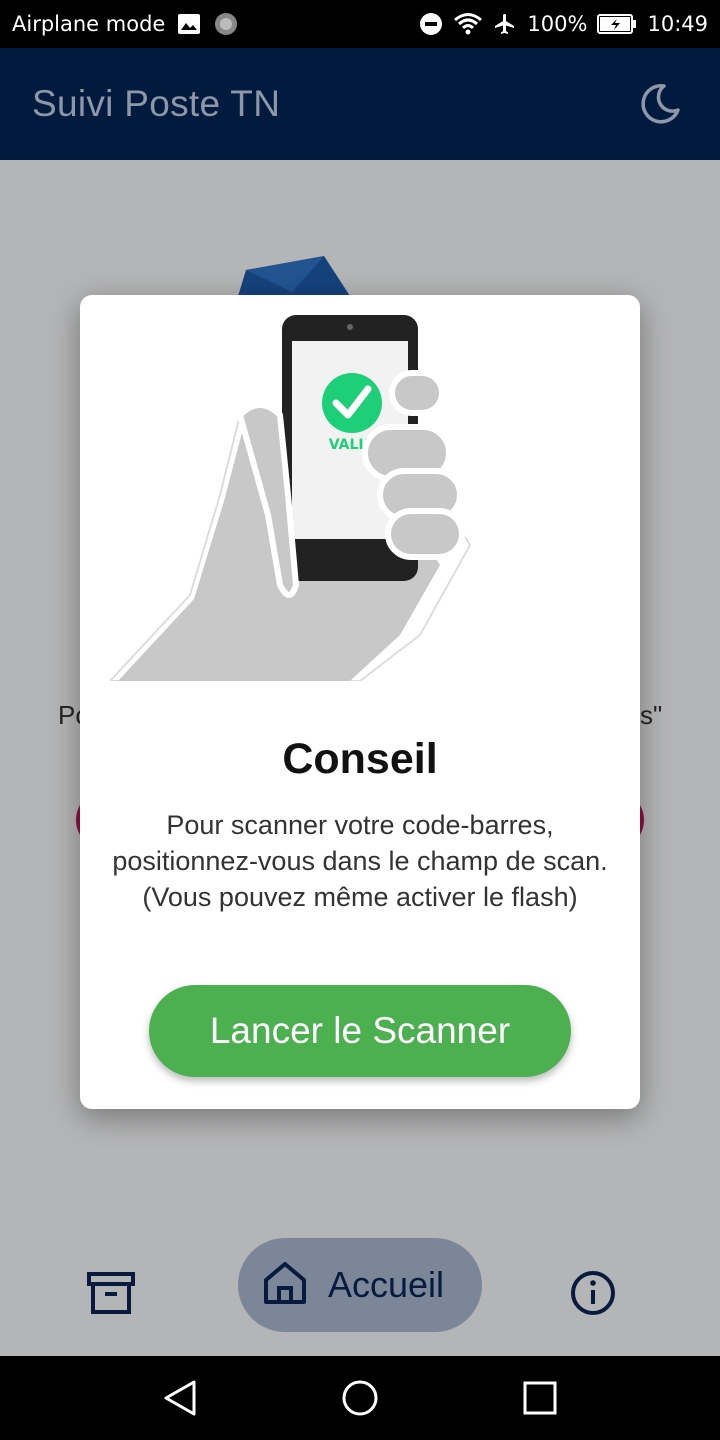 The width and height of the screenshot is (720, 1440). What do you see at coordinates (660, 104) in the screenshot?
I see `moon-icon` at bounding box center [660, 104].